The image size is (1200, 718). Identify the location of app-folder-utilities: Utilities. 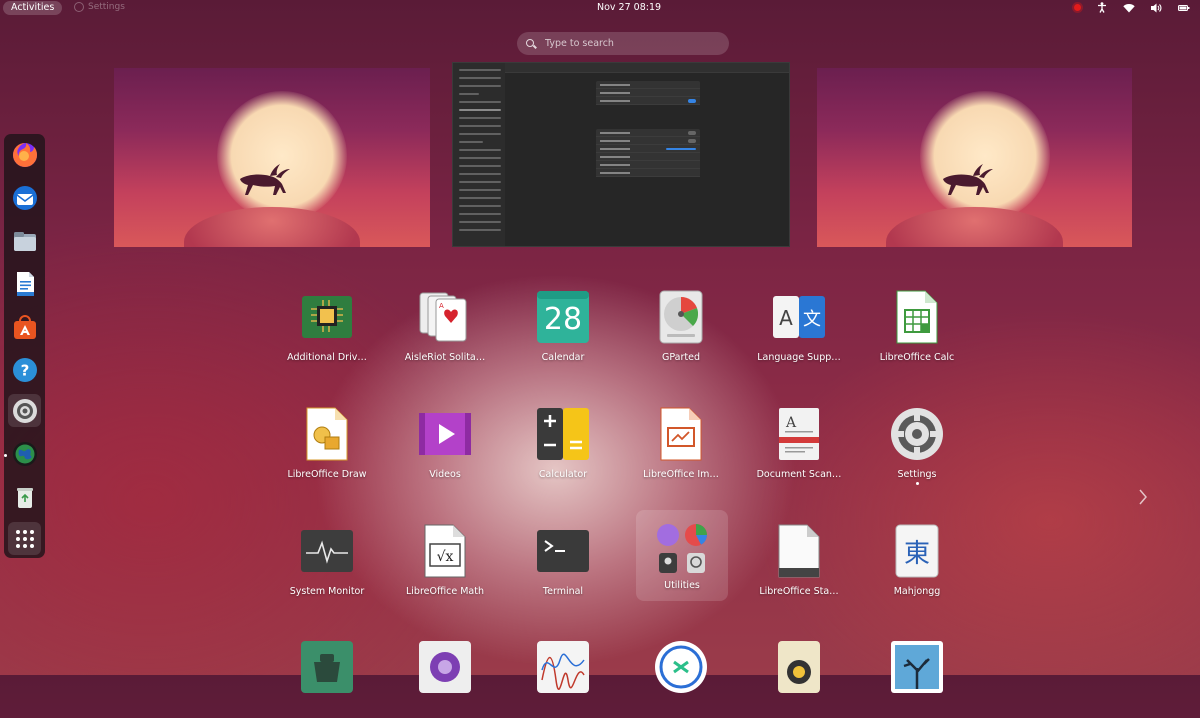
(682, 555).